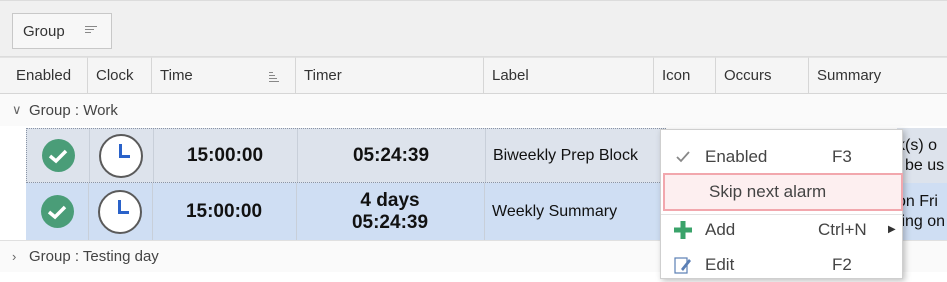 The image size is (947, 282). I want to click on column-header-clock: Clock, so click(120, 75).